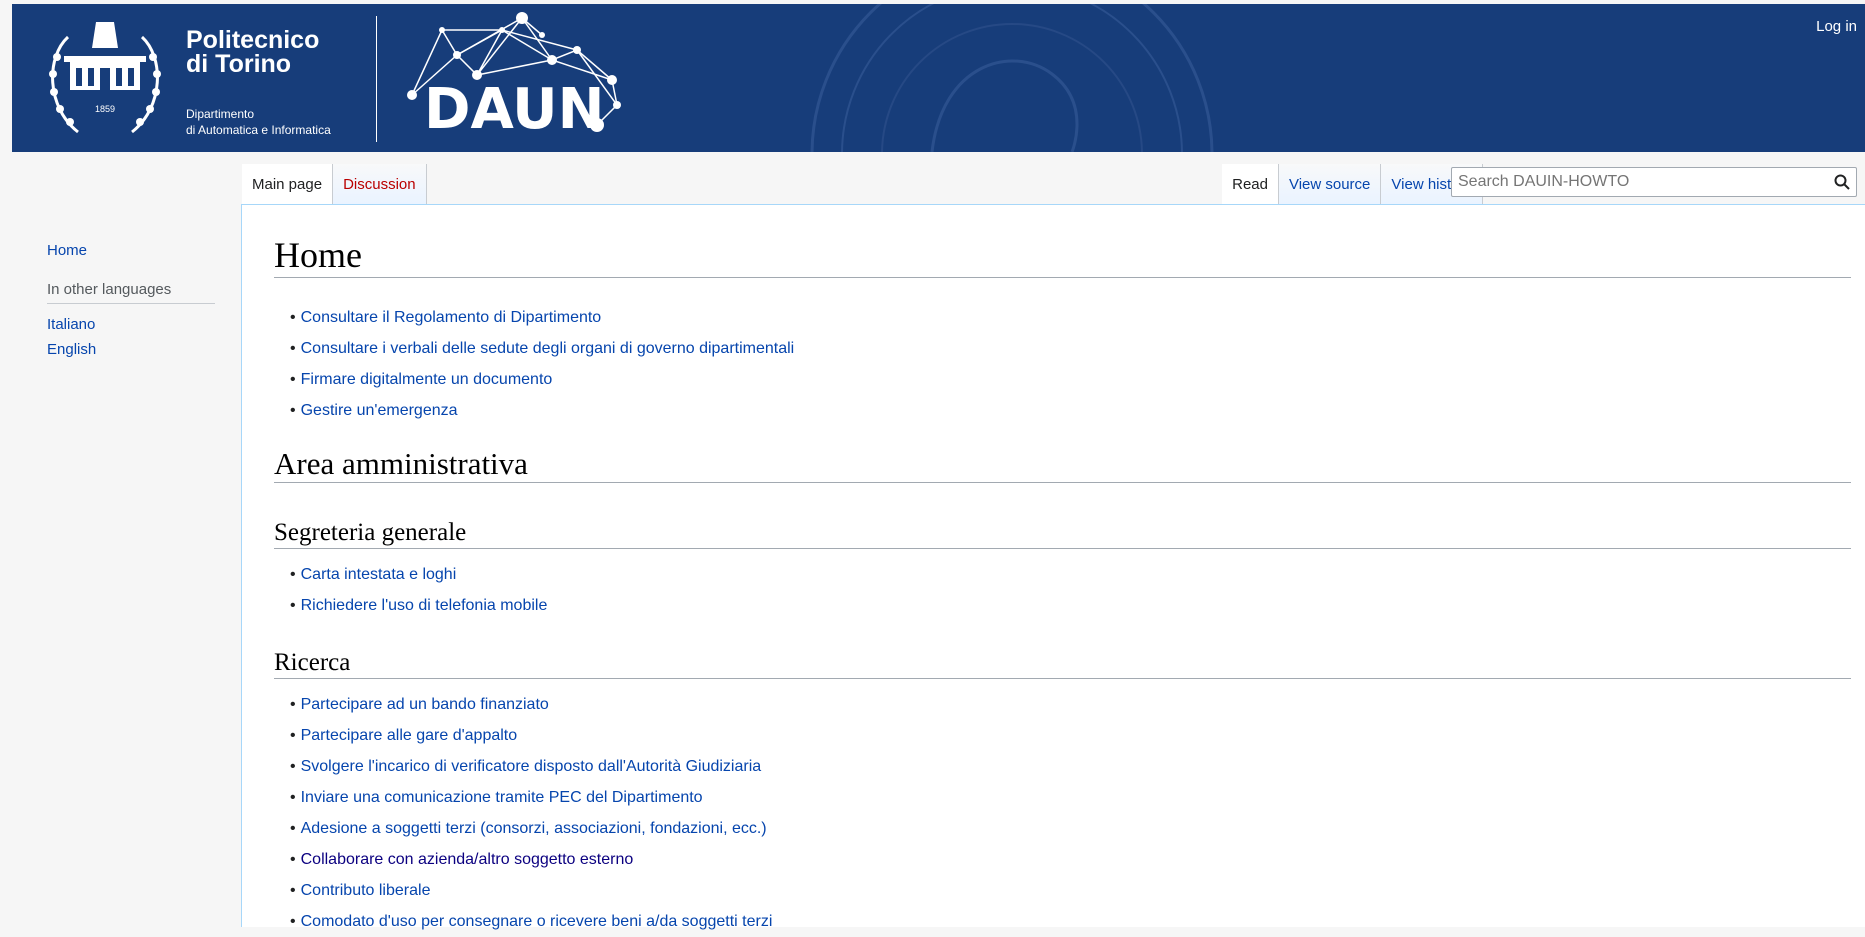  I want to click on view-tabs: Read View source View history, so click(1352, 184).